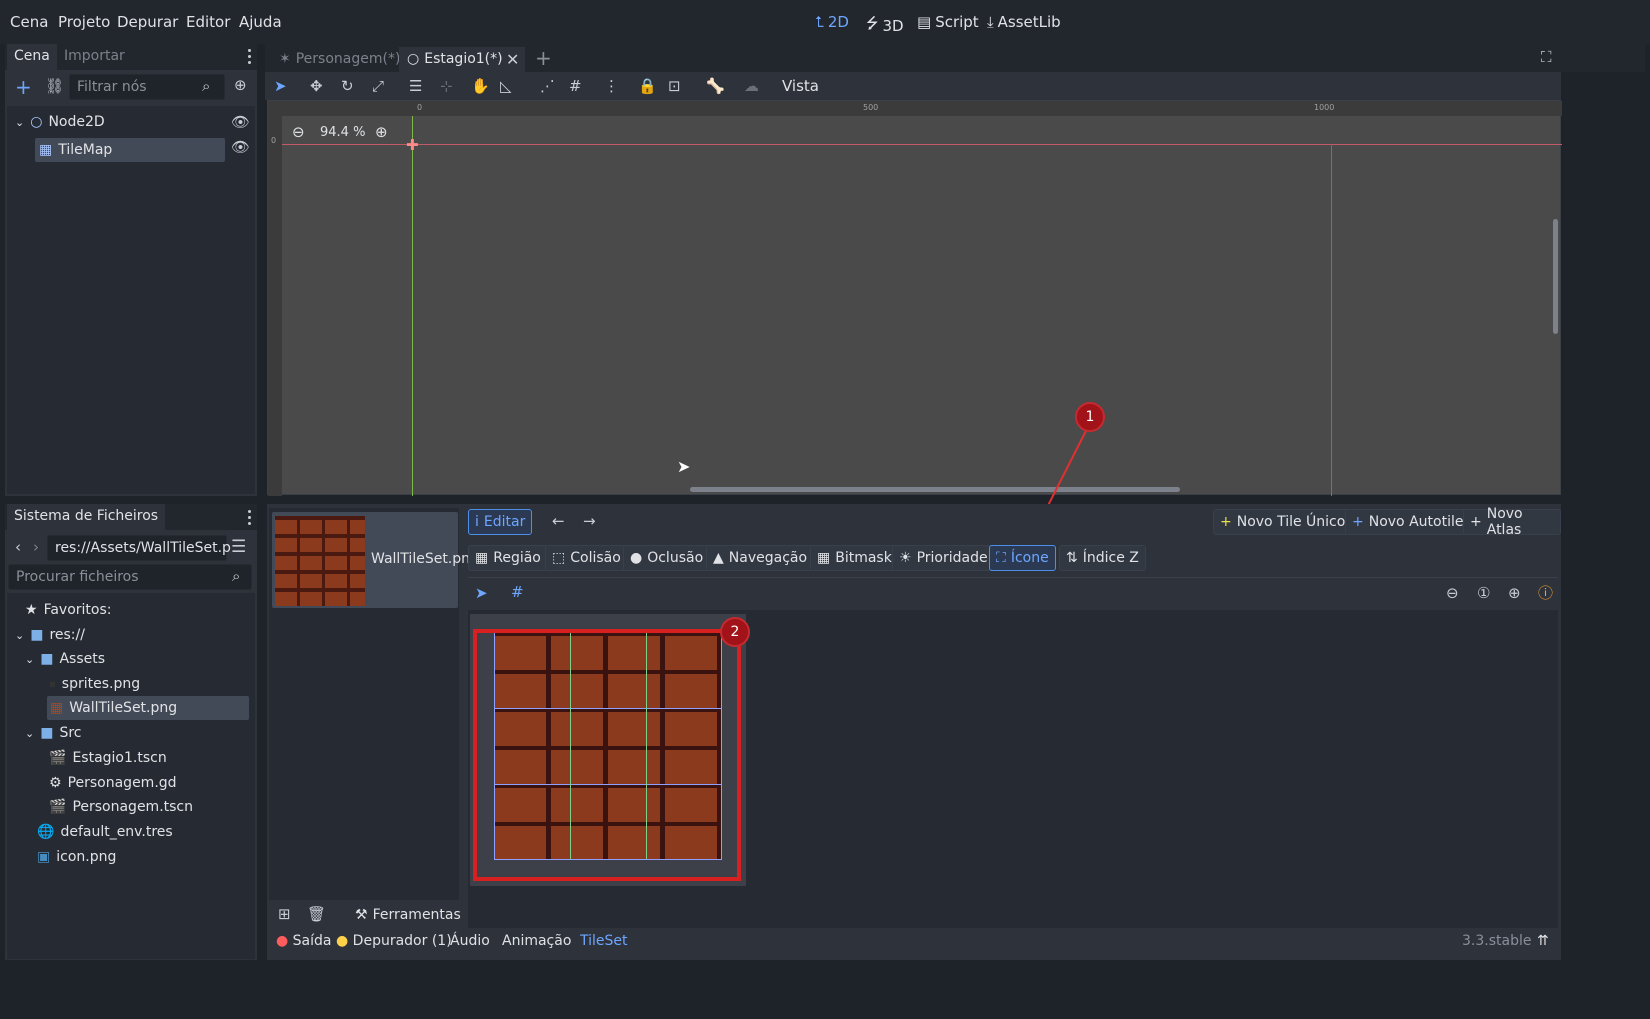 This screenshot has width=1650, height=1019. I want to click on move-tool-icon: ✥, so click(316, 86).